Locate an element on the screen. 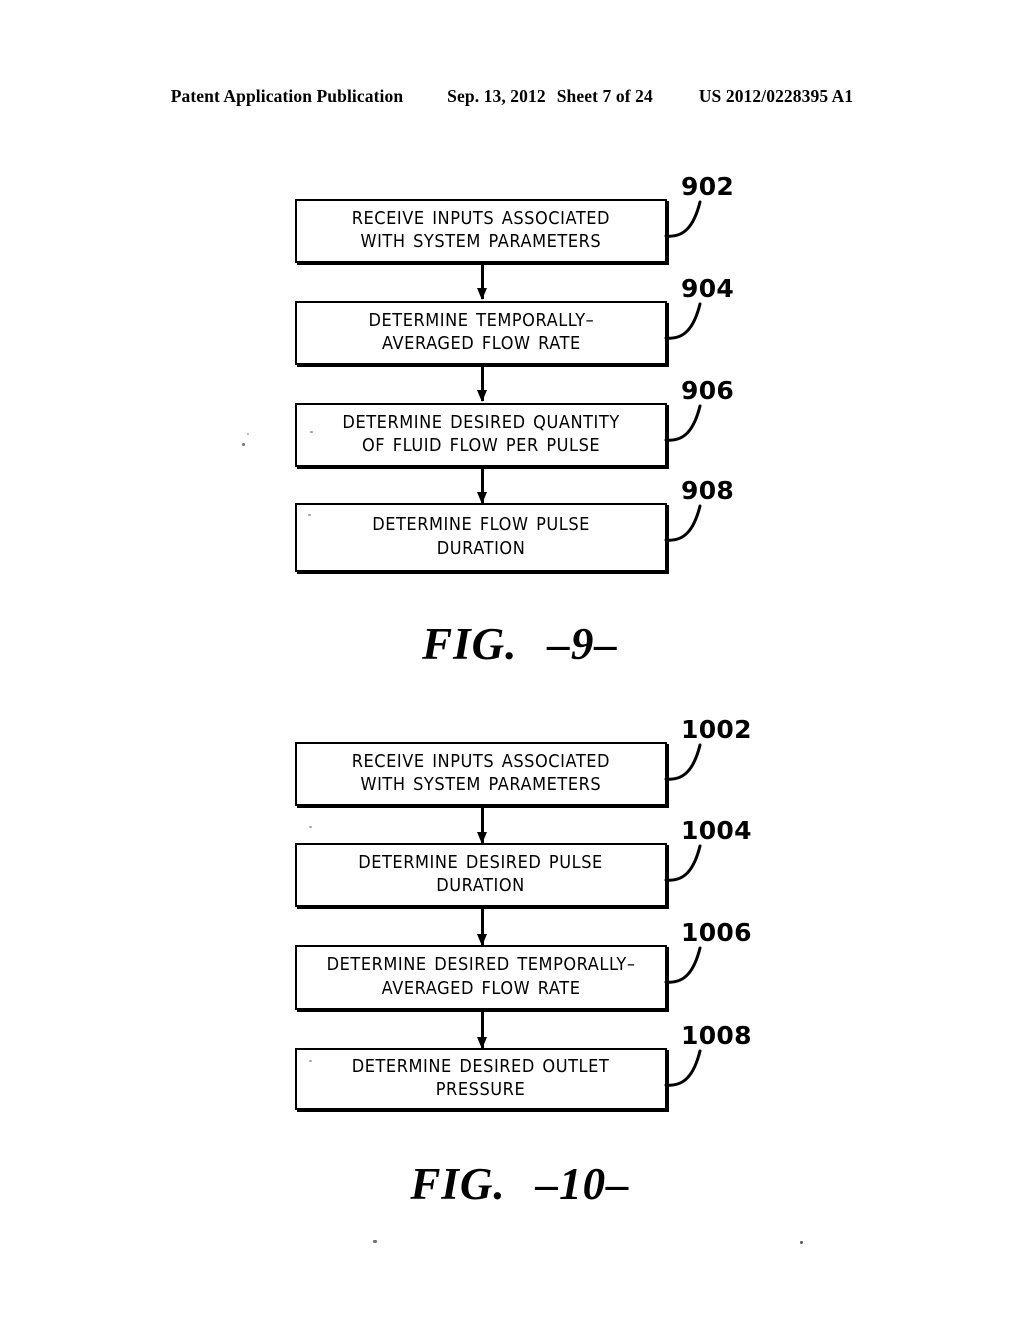 This screenshot has height=1320, width=1024. flow-step-1004-label: DETERMINE DESIRED PULSE DURATION is located at coordinates (481, 874).